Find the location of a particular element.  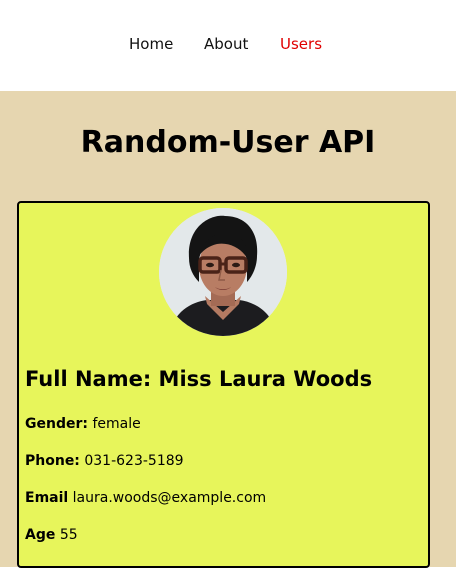

gender-value: female is located at coordinates (116, 424).